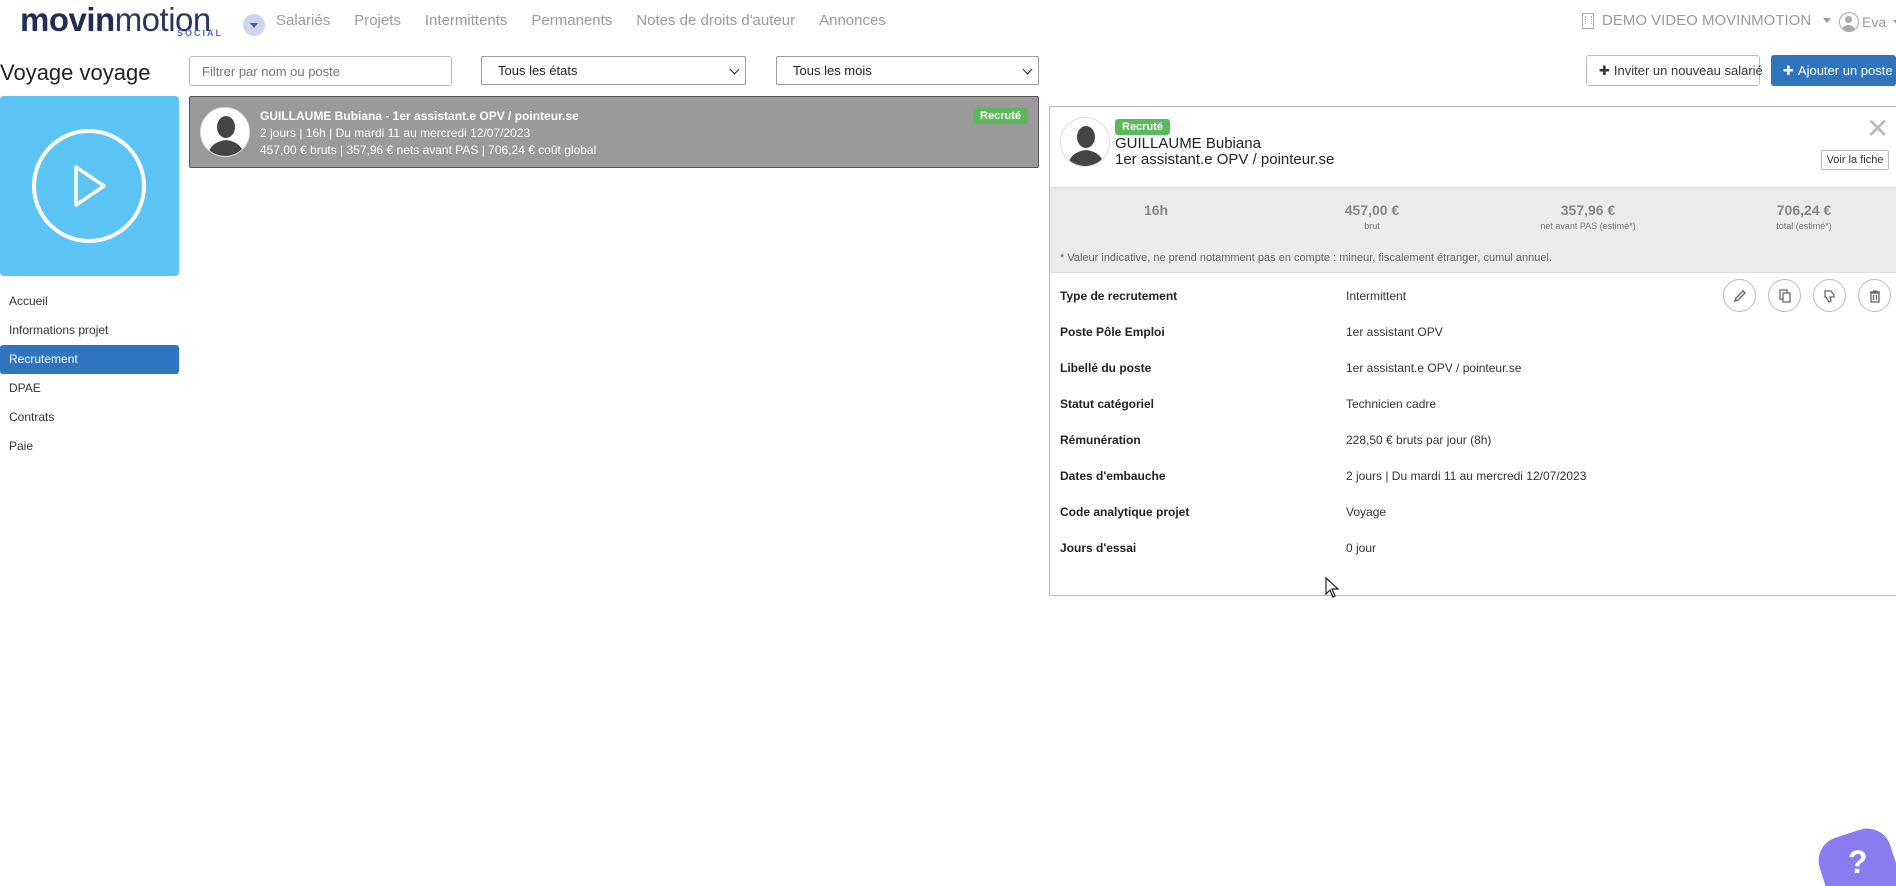 This screenshot has height=886, width=1896. Describe the element at coordinates (466, 20) in the screenshot. I see `nav-intermittents: Intermittents` at that location.